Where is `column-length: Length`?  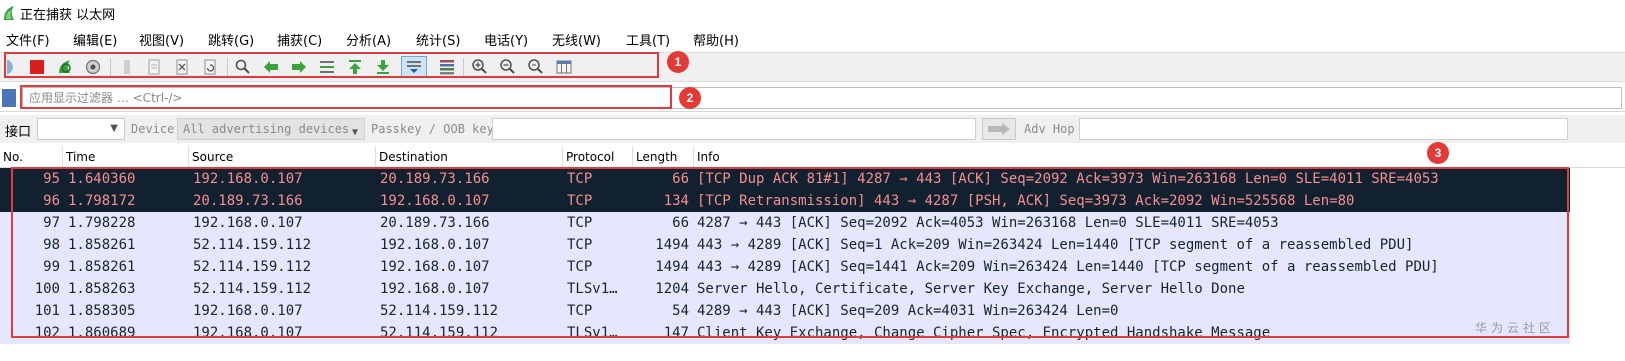
column-length: Length is located at coordinates (663, 157).